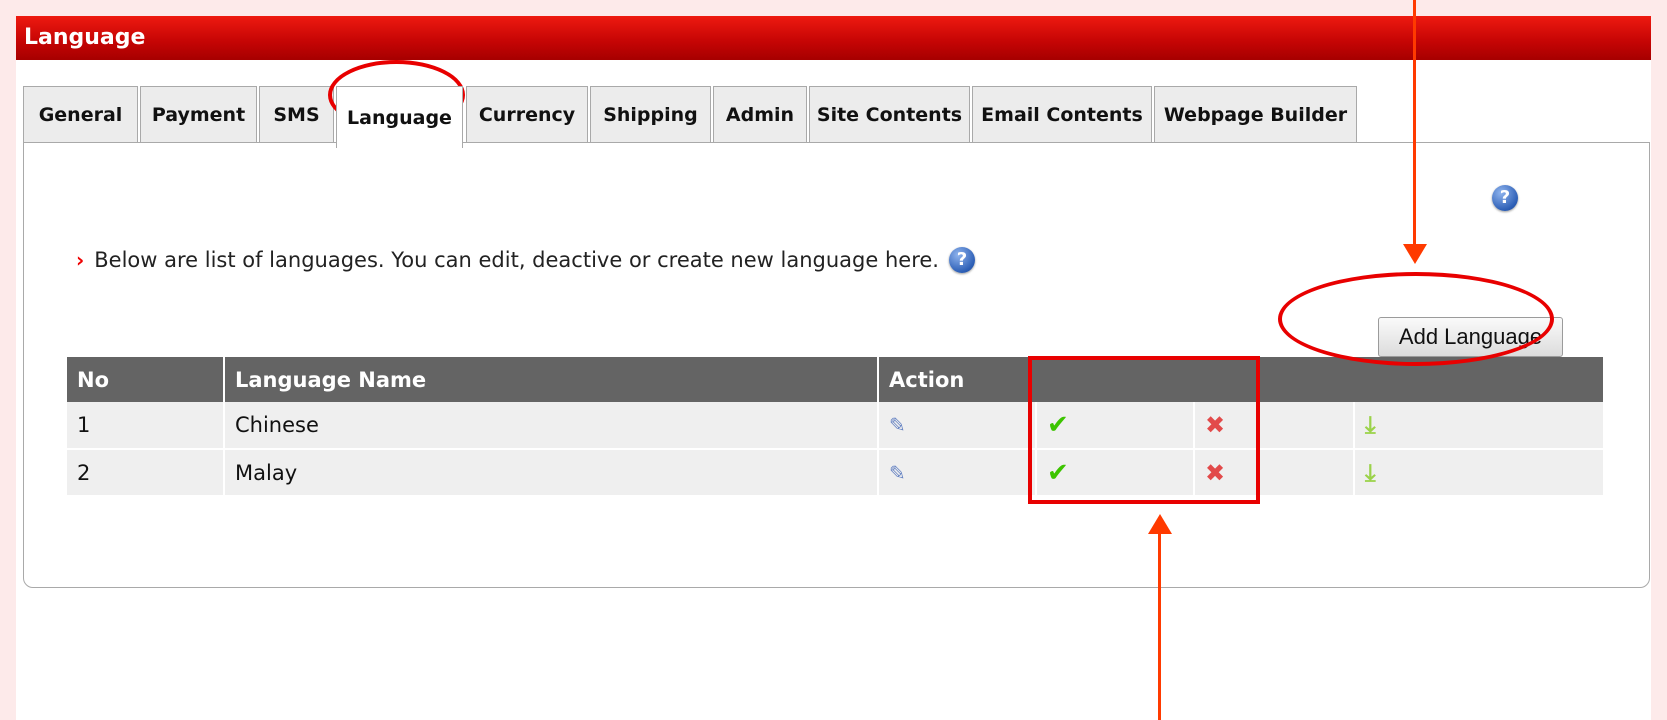  What do you see at coordinates (551, 379) in the screenshot?
I see `column-header-language-name: Language Name` at bounding box center [551, 379].